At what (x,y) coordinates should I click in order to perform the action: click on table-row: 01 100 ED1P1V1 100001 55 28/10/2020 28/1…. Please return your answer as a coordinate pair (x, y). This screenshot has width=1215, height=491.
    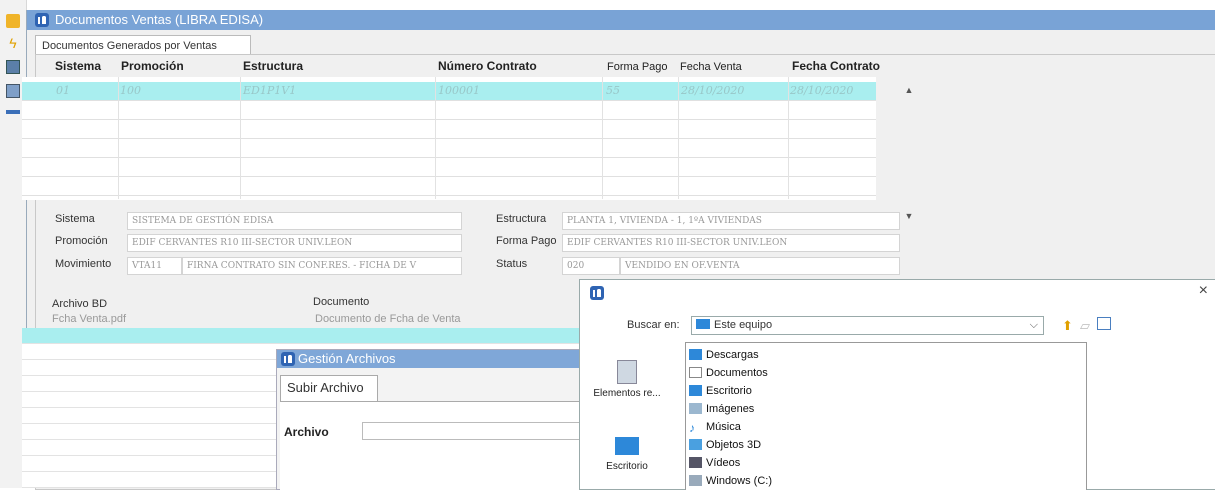
    Looking at the image, I should click on (449, 91).